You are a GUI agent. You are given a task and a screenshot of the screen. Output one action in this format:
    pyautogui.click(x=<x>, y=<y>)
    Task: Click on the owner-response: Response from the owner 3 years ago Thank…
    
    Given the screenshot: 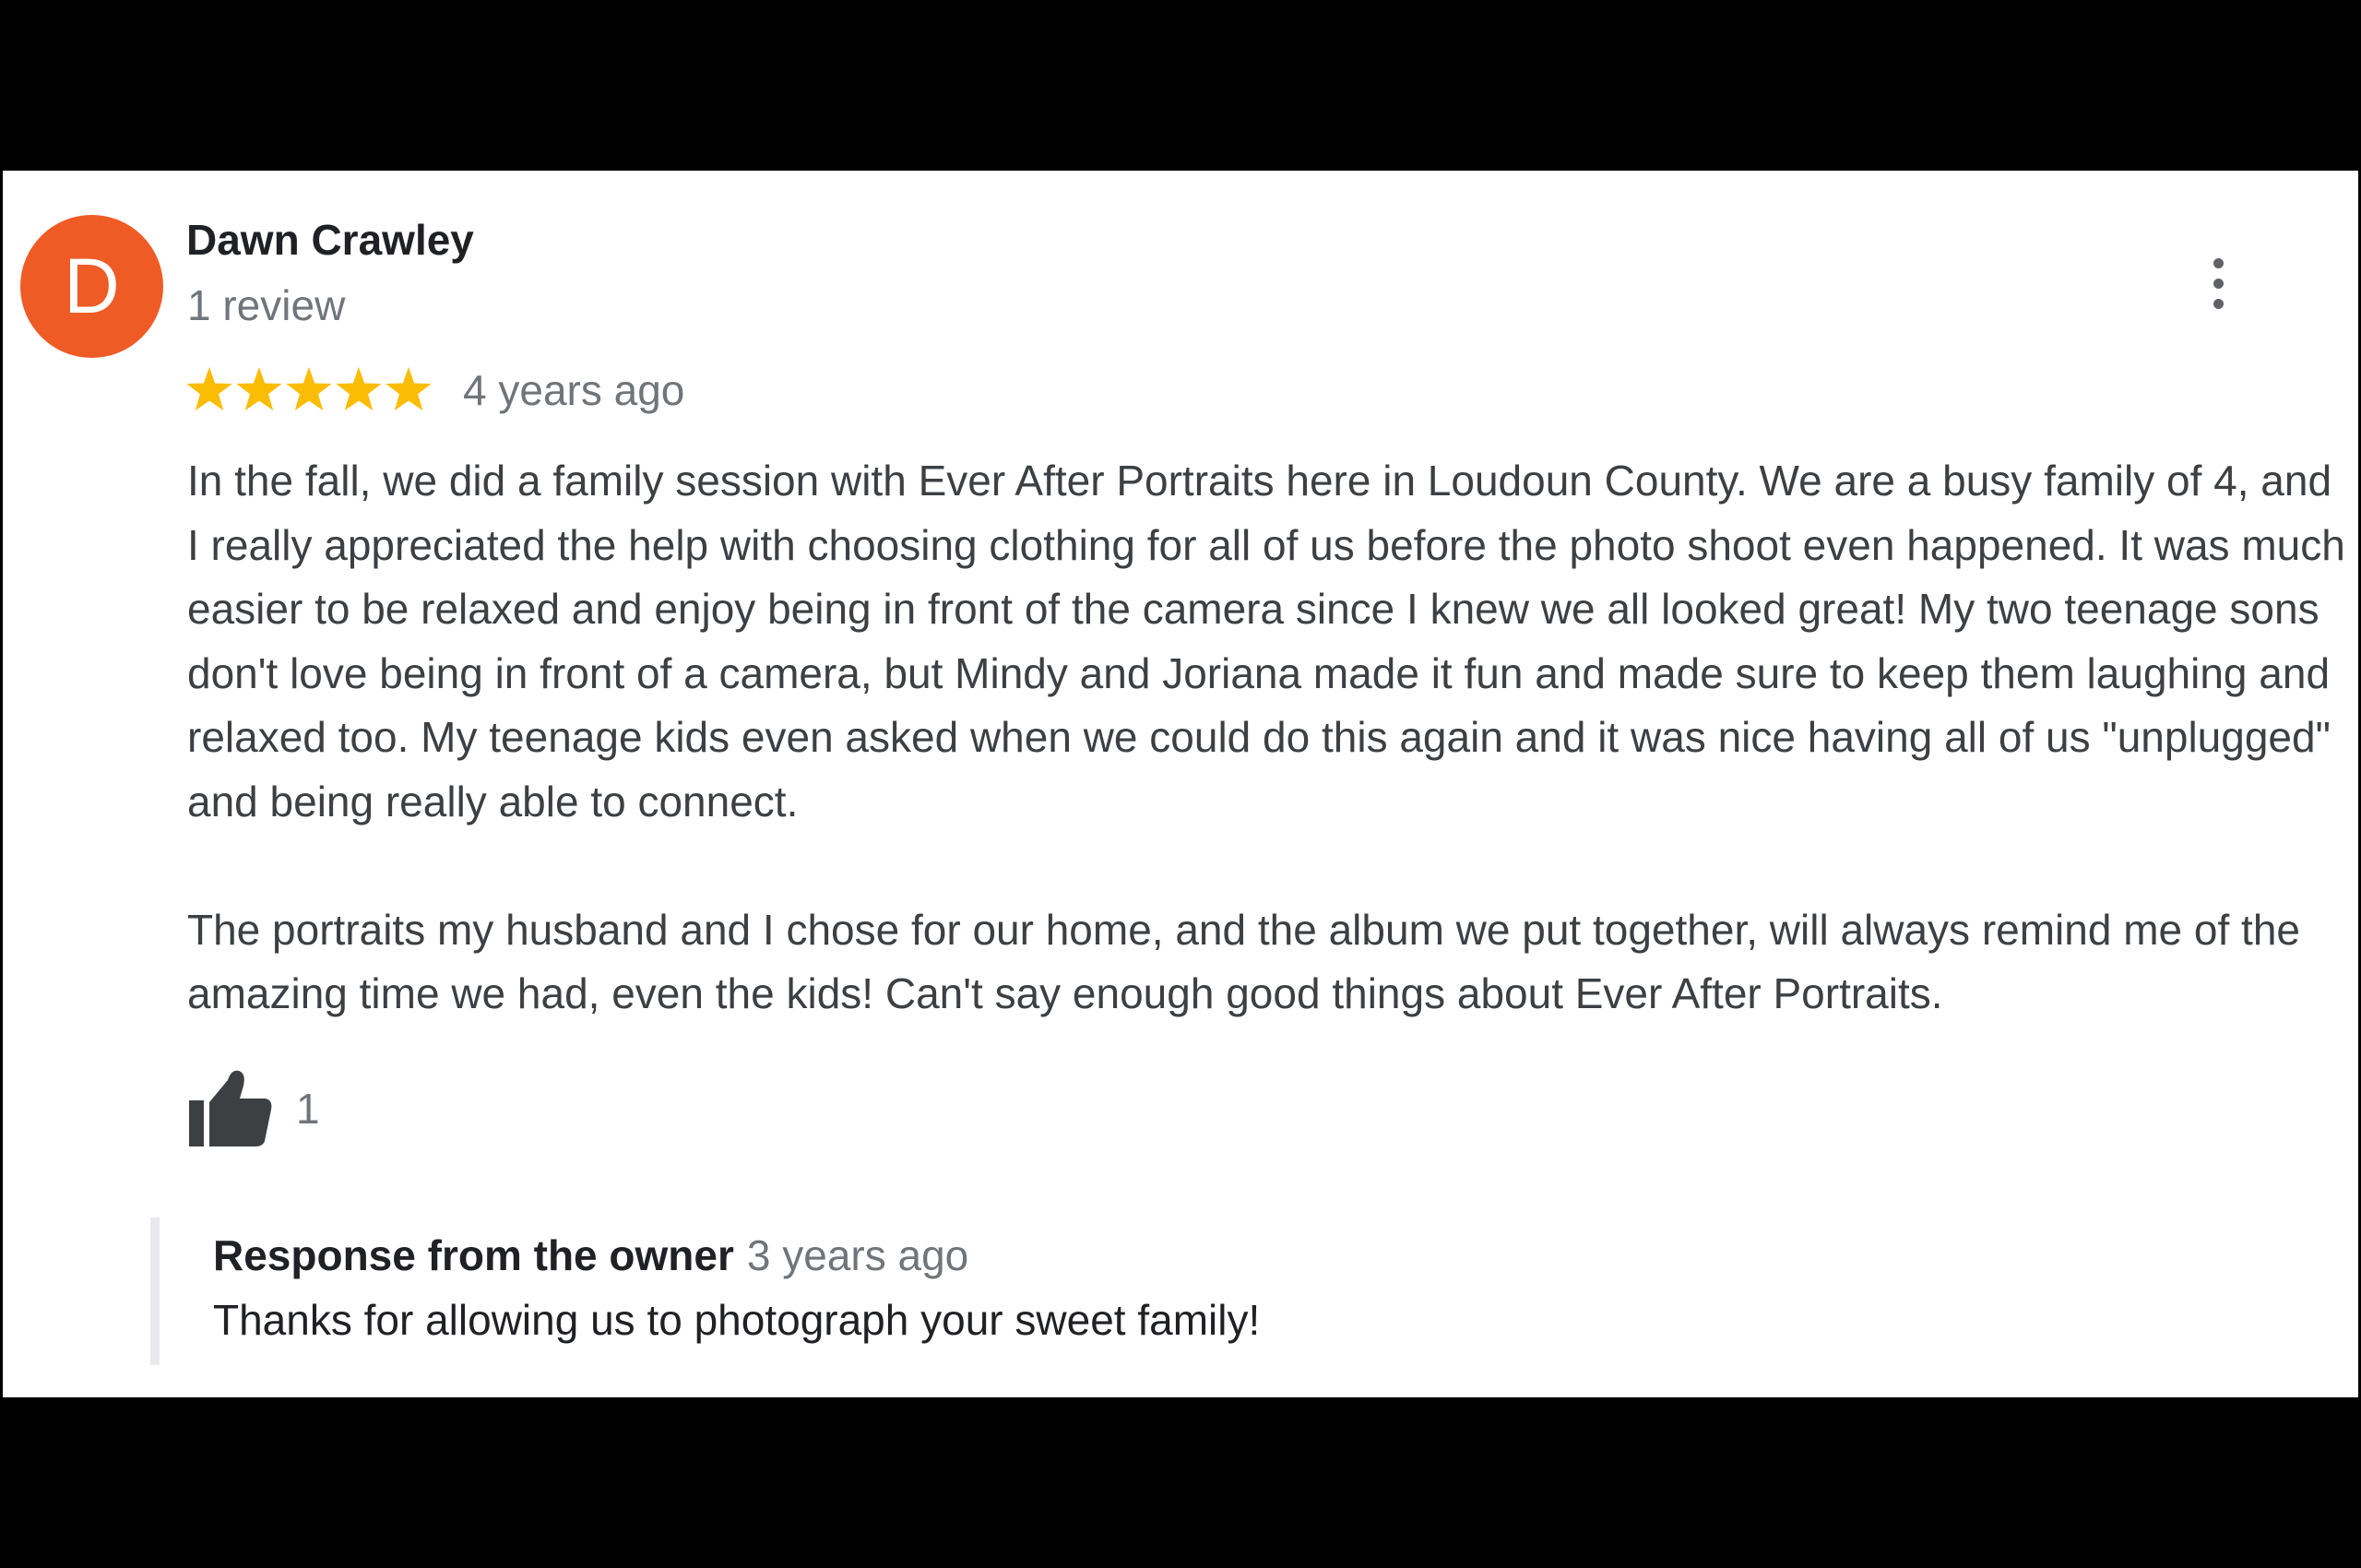 What is the action you would take?
    pyautogui.click(x=1215, y=1291)
    